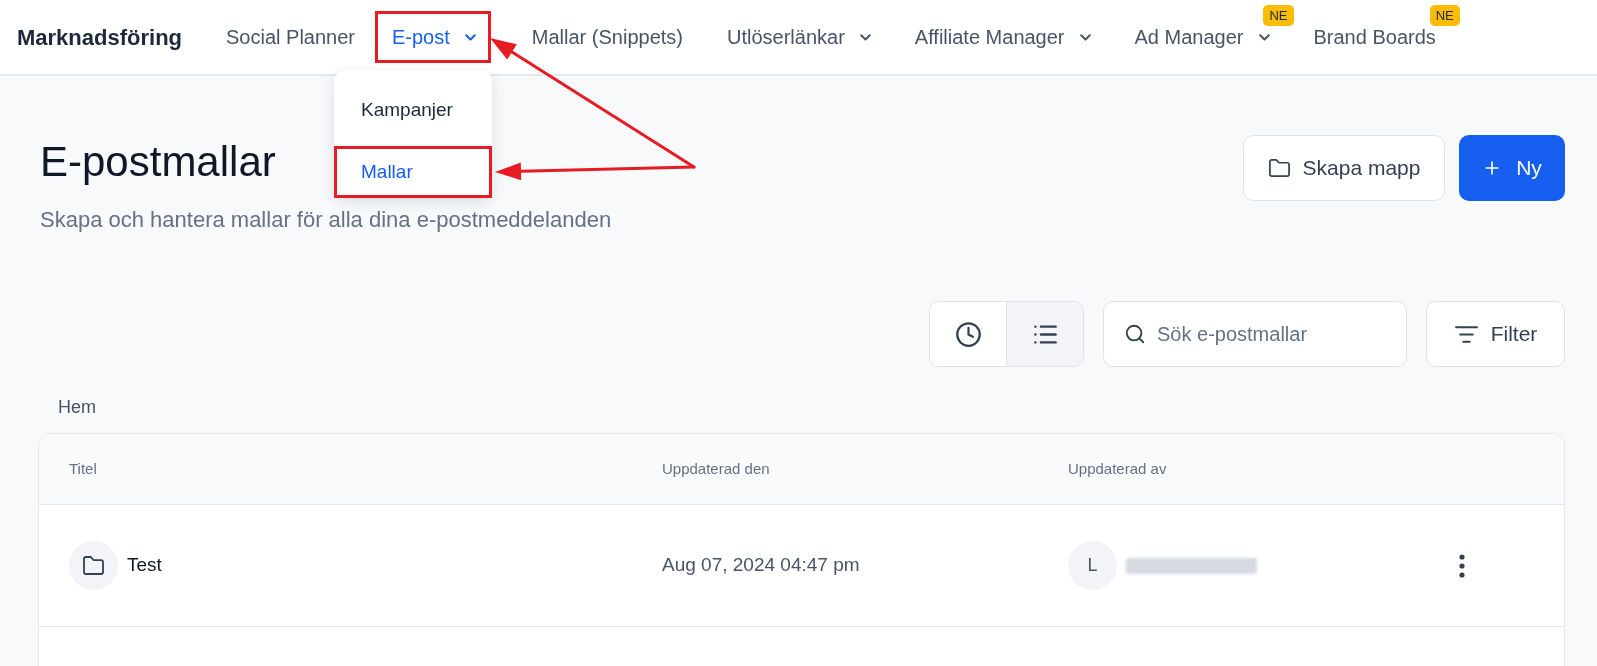 The width and height of the screenshot is (1597, 666). I want to click on menu-item: Mallar, so click(413, 172).